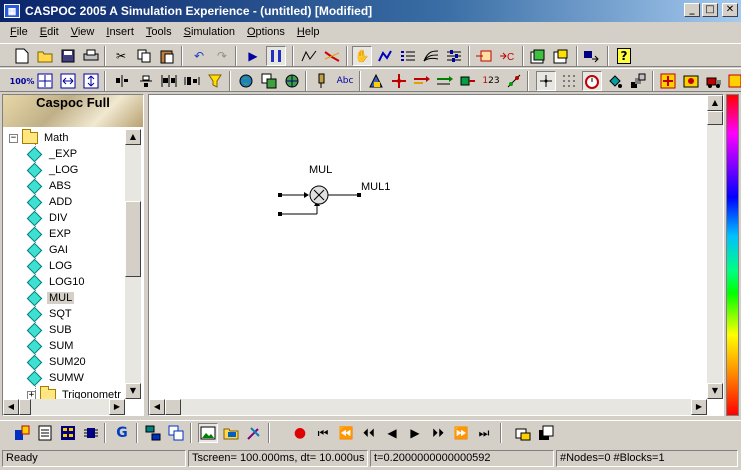 Image resolution: width=741 pixels, height=470 pixels. What do you see at coordinates (176, 433) in the screenshot?
I see `subcircuit-icon` at bounding box center [176, 433].